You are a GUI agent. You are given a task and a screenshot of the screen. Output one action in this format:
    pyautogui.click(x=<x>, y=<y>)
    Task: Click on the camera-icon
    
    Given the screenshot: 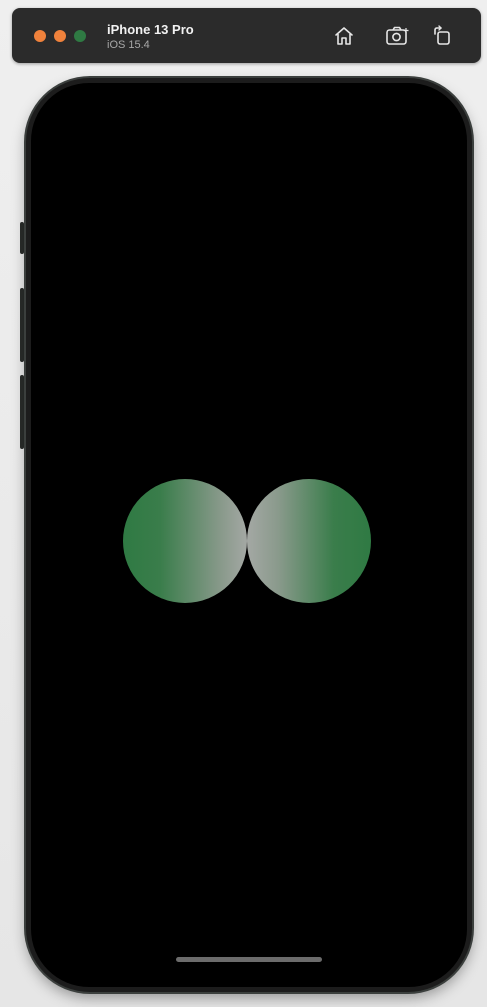 What is the action you would take?
    pyautogui.click(x=397, y=35)
    